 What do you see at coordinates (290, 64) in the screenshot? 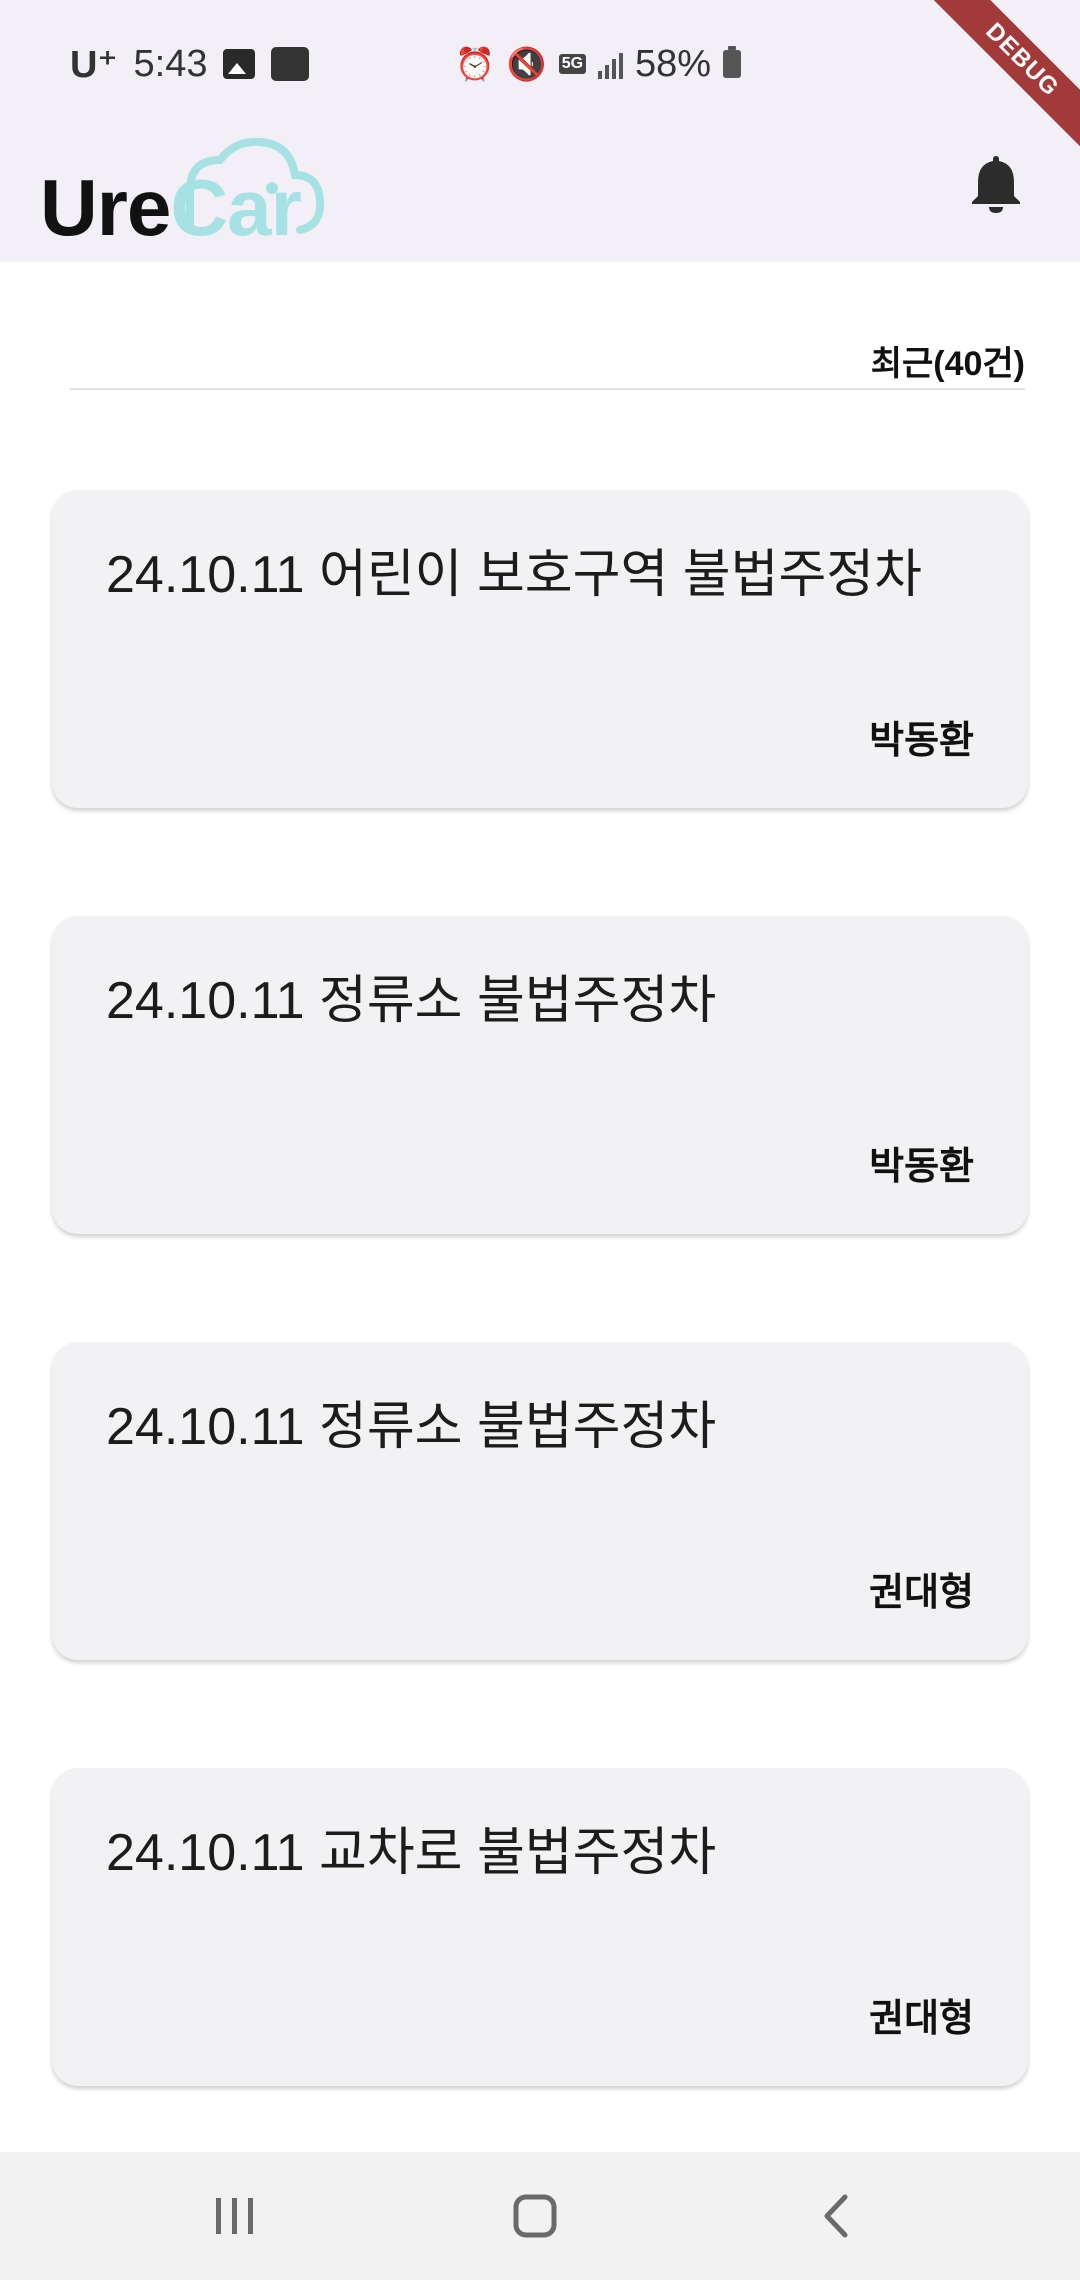
I see `tmoney-icon` at bounding box center [290, 64].